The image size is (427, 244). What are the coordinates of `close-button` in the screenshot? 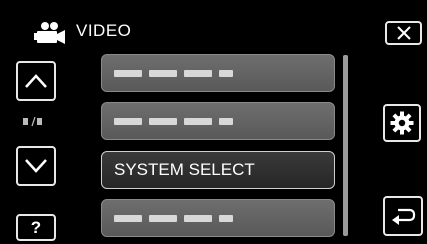 It's located at (403, 33).